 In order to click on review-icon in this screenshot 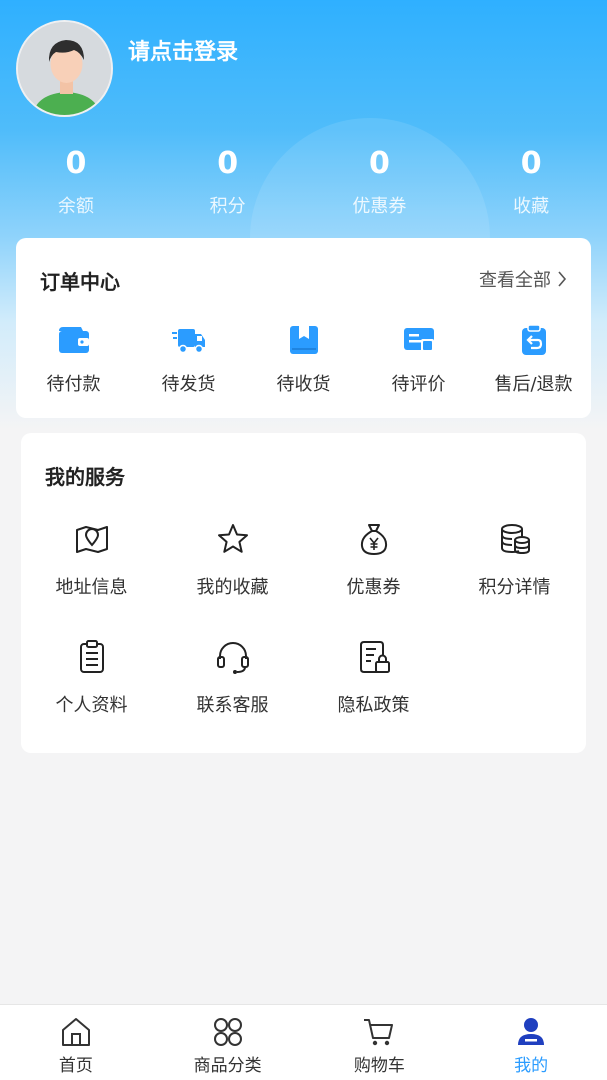, I will do `click(418, 340)`.